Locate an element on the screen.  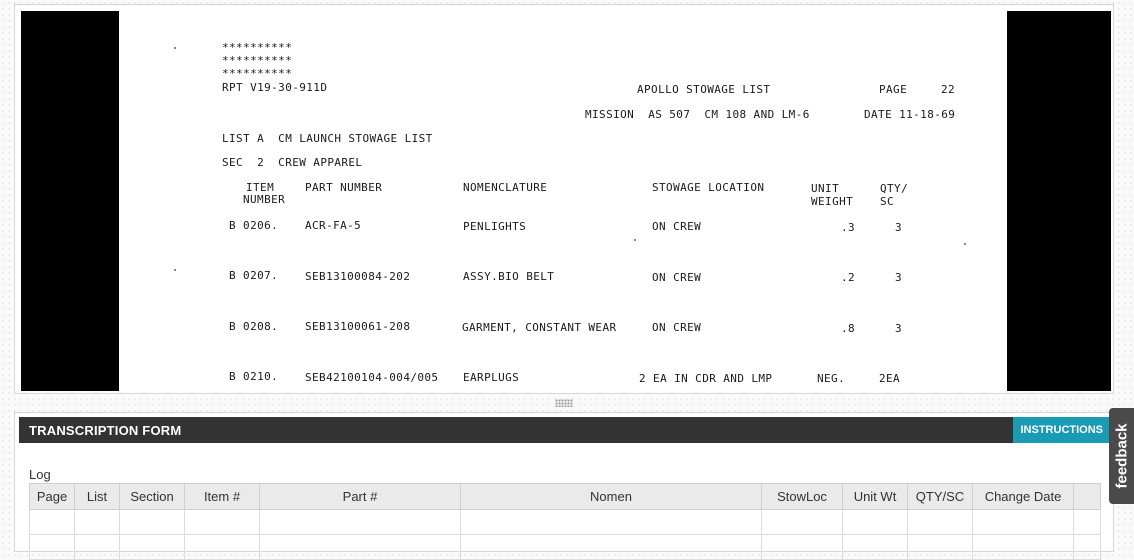
column-header-item: Item # is located at coordinates (222, 496).